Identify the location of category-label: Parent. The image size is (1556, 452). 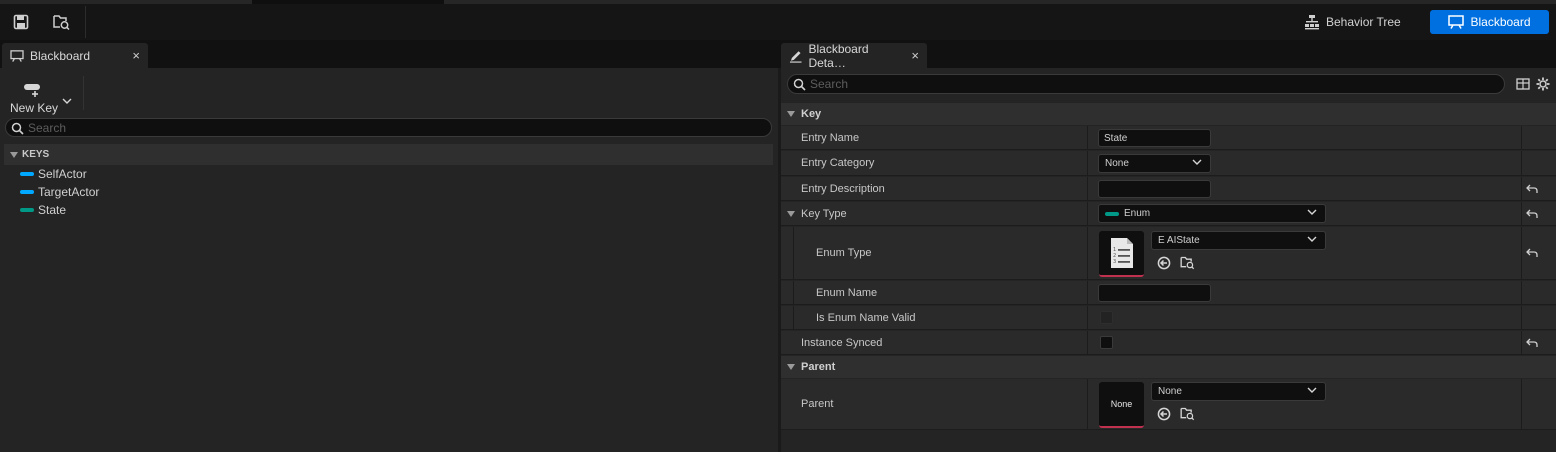
(818, 367).